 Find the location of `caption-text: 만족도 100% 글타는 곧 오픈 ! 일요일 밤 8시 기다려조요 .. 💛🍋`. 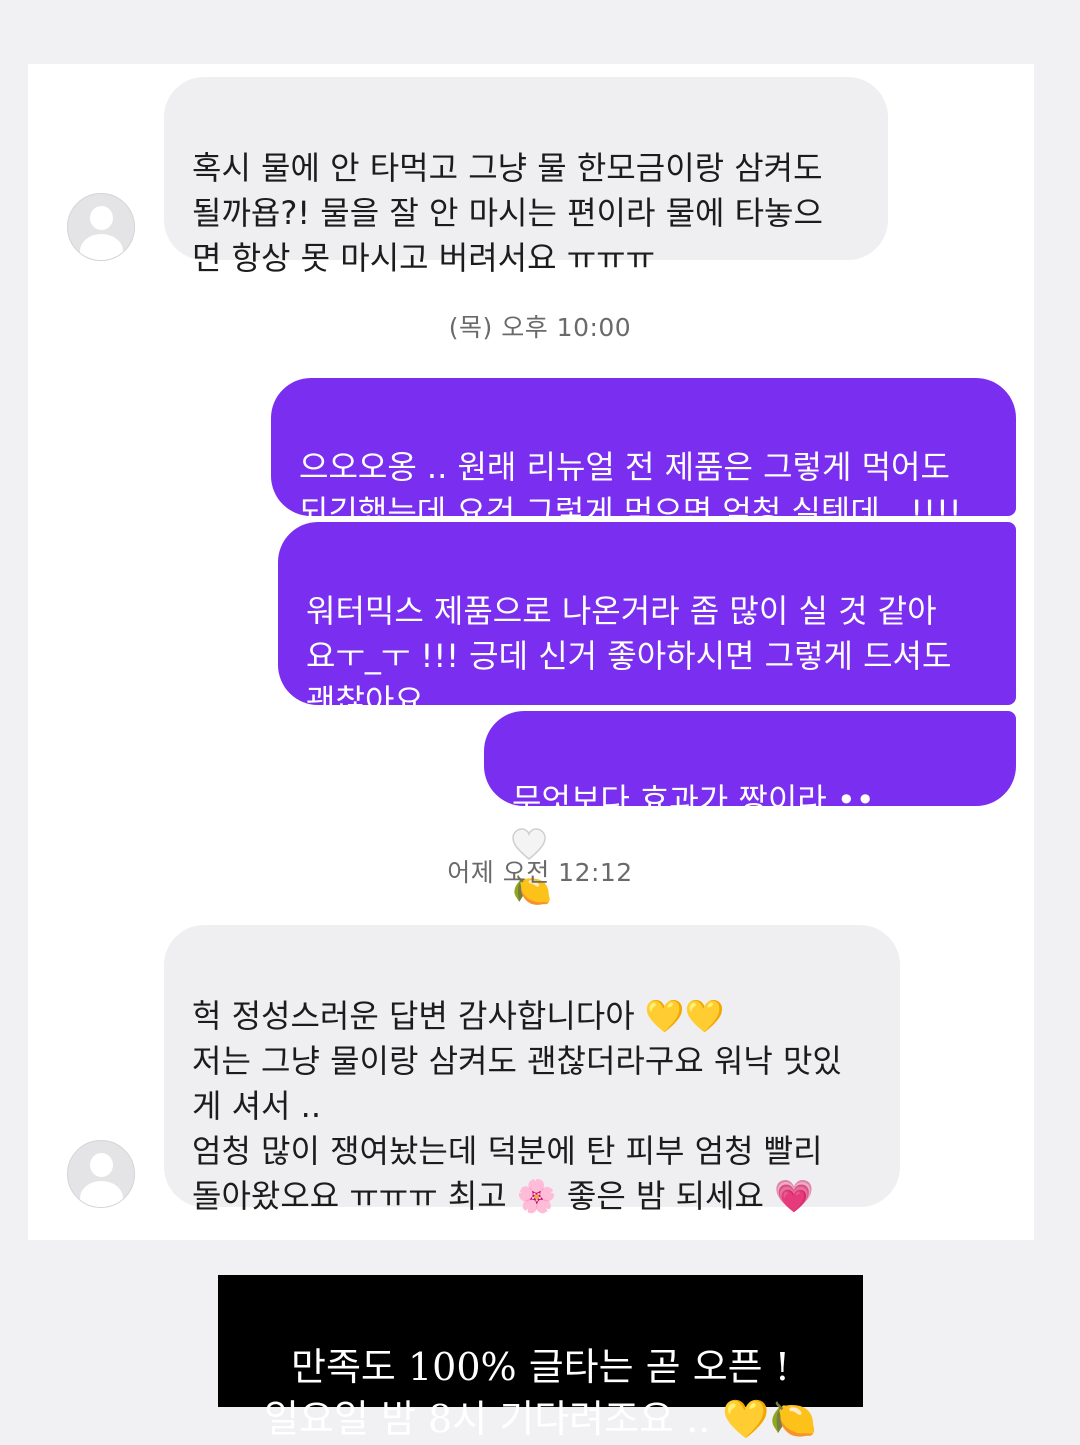

caption-text: 만족도 100% 글타는 곧 오픈 ! 일요일 밤 8시 기다려조요 .. 💛🍋 is located at coordinates (540, 1393).